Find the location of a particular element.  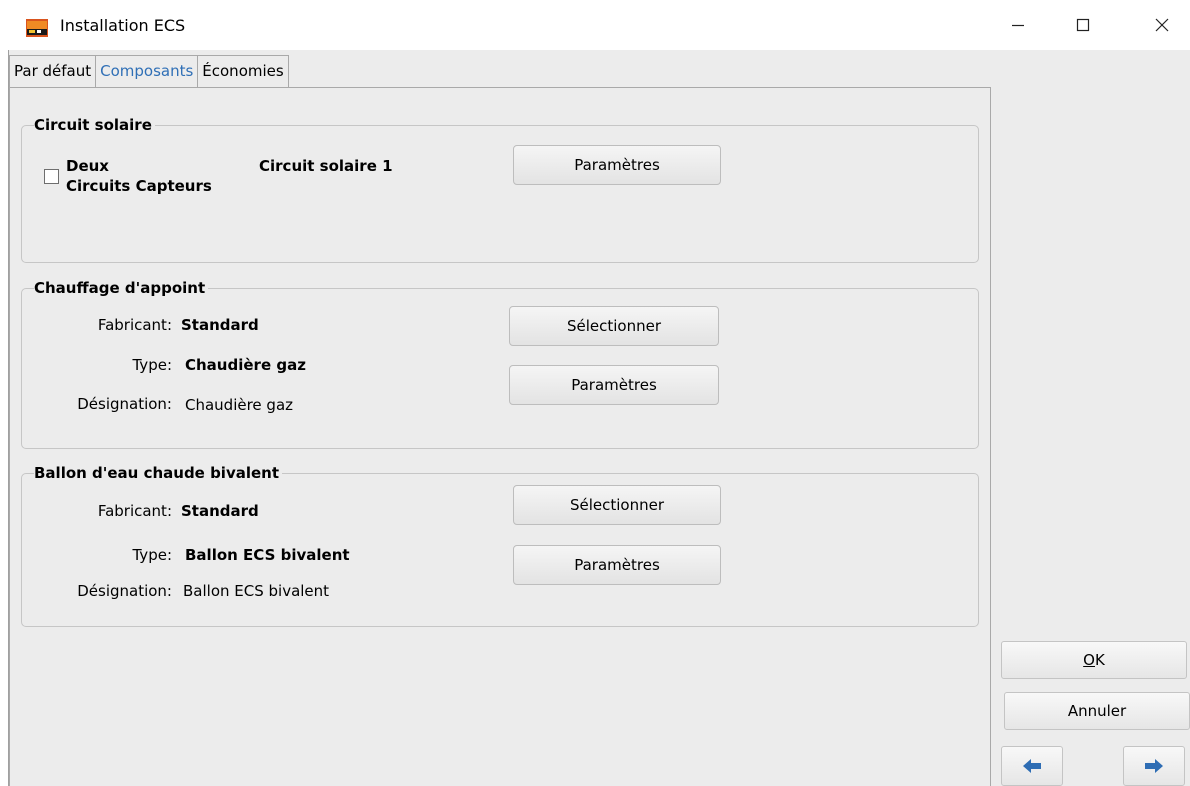

tank-designation-value: Ballon ECS bivalent is located at coordinates (256, 591).